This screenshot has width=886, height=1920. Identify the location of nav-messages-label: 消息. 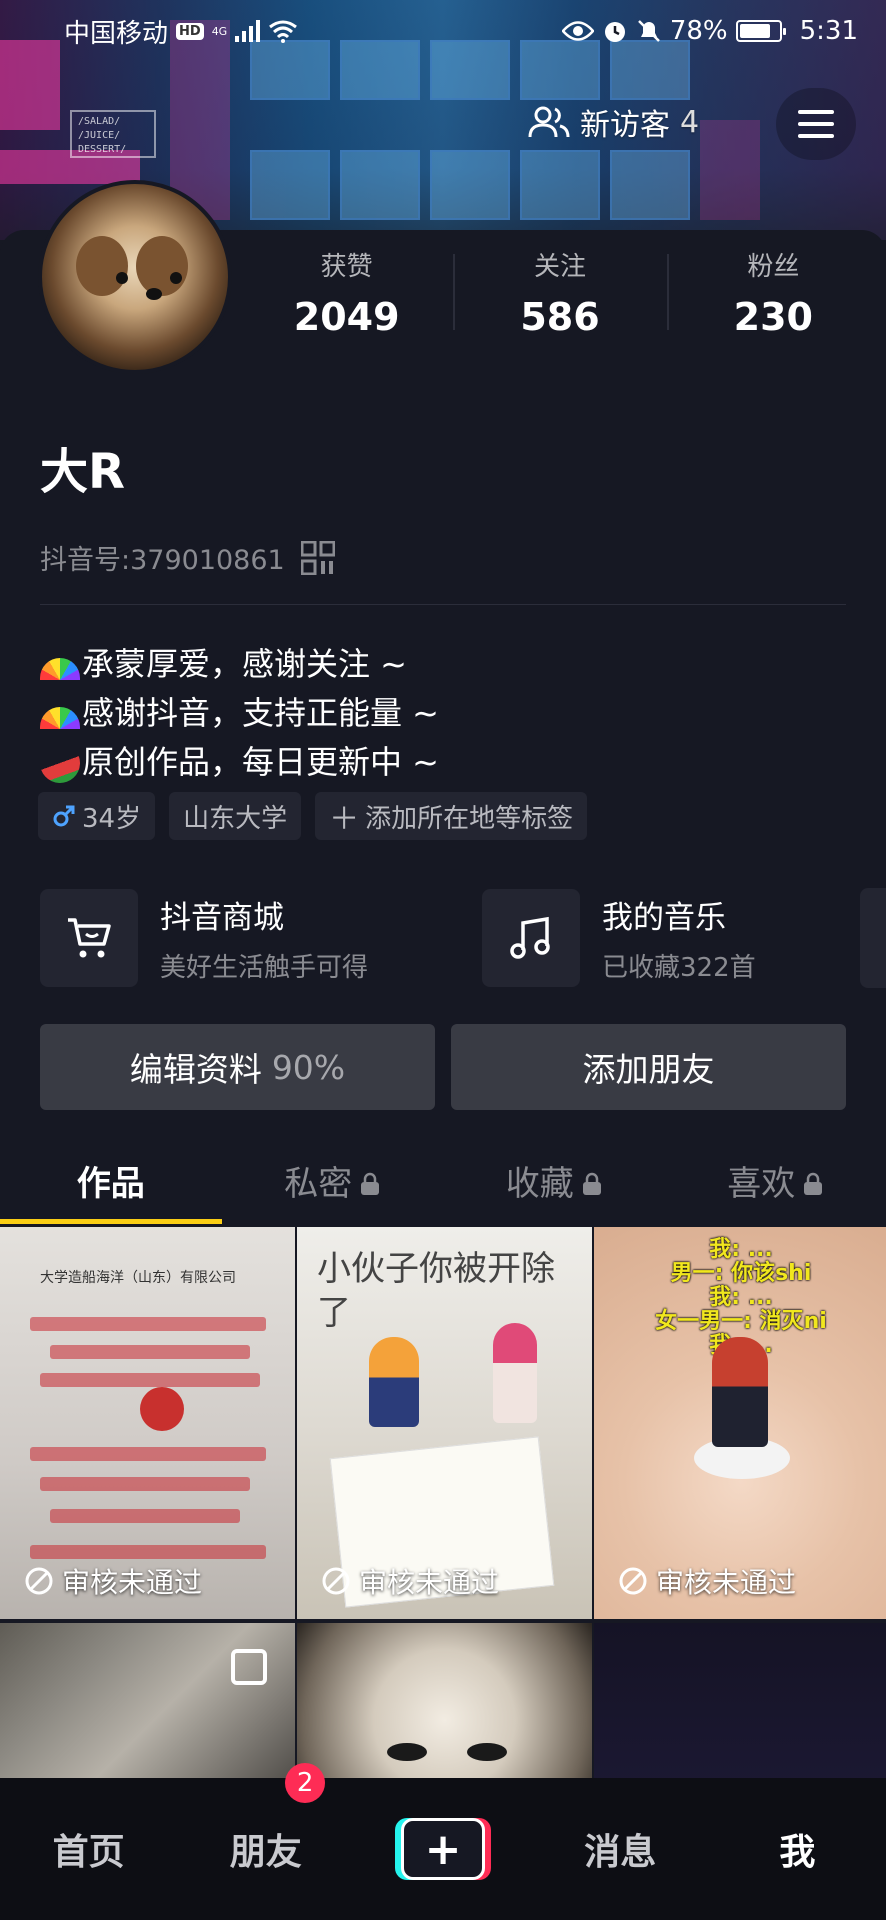
(620, 1852).